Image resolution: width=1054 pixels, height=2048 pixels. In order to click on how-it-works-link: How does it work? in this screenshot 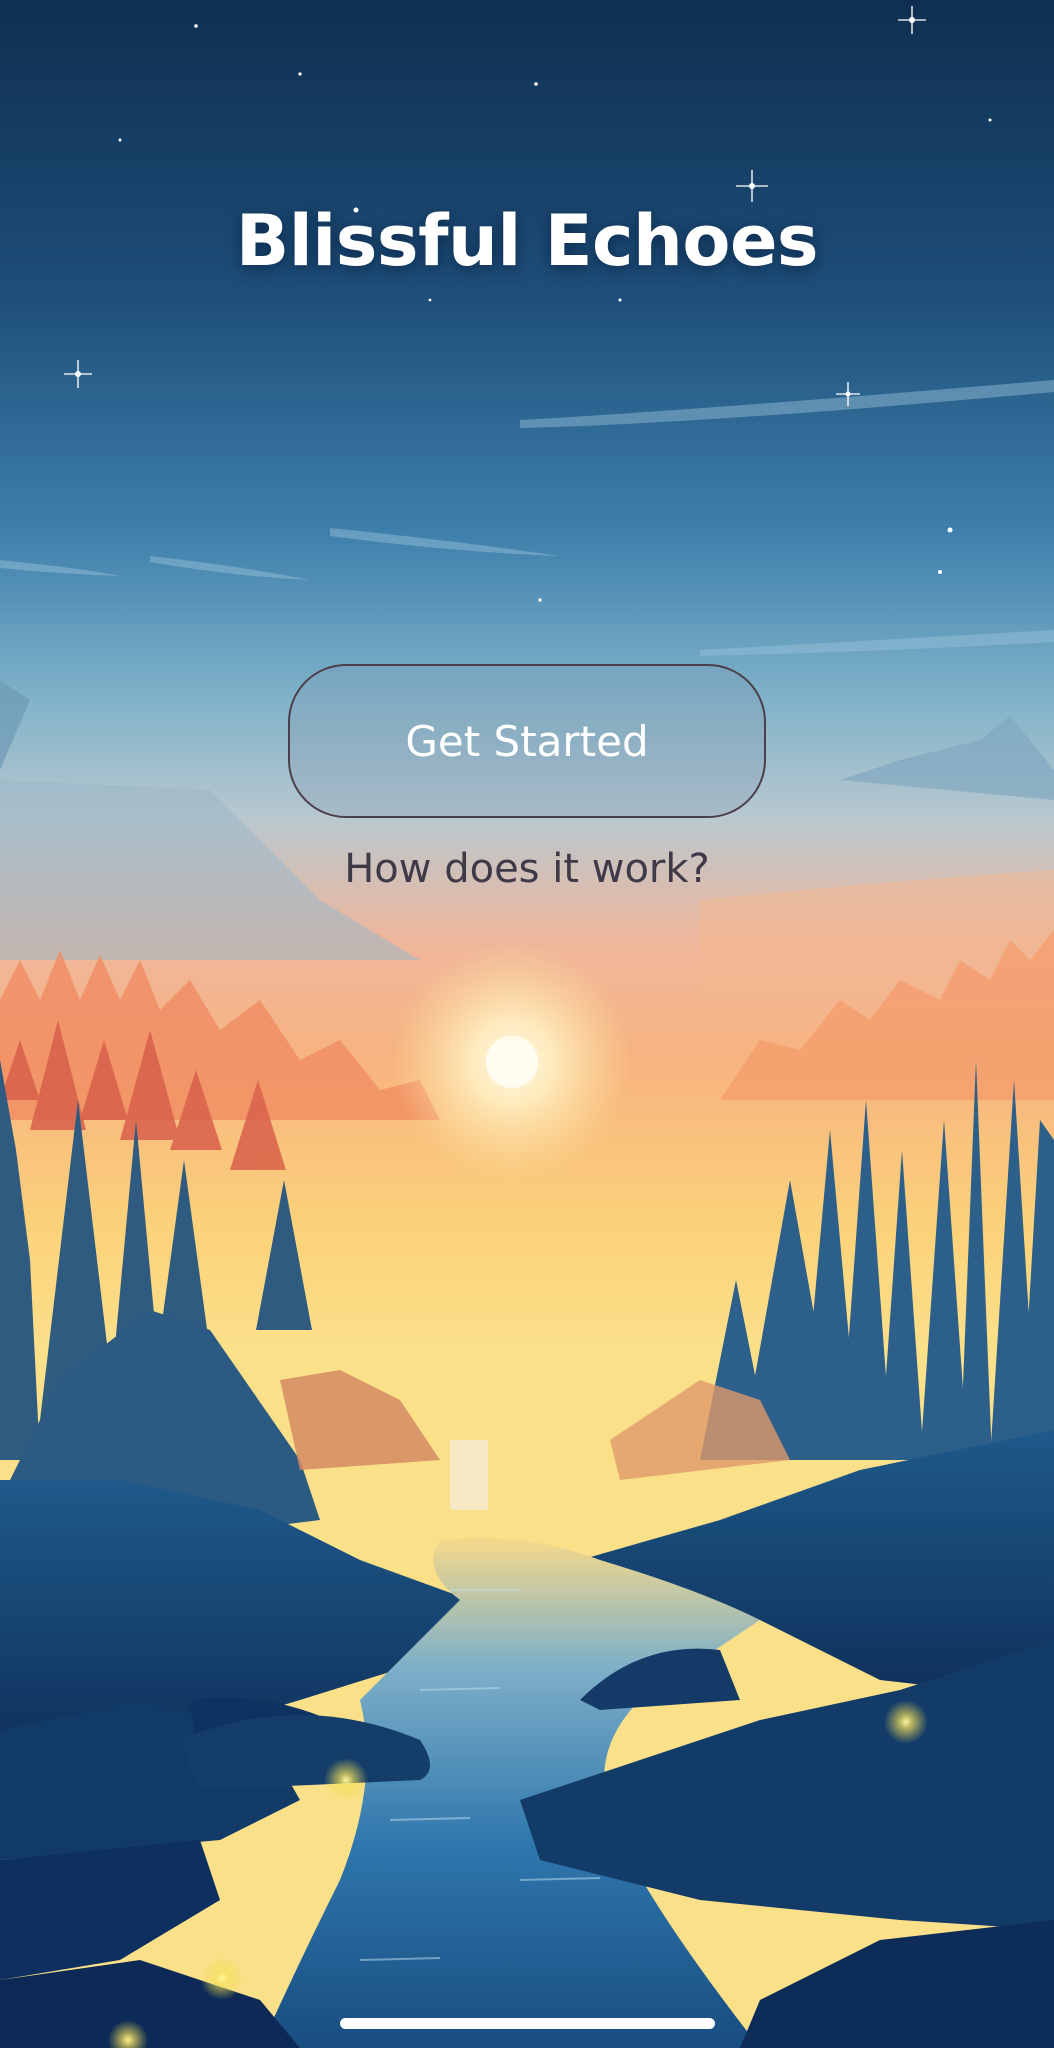, I will do `click(527, 869)`.